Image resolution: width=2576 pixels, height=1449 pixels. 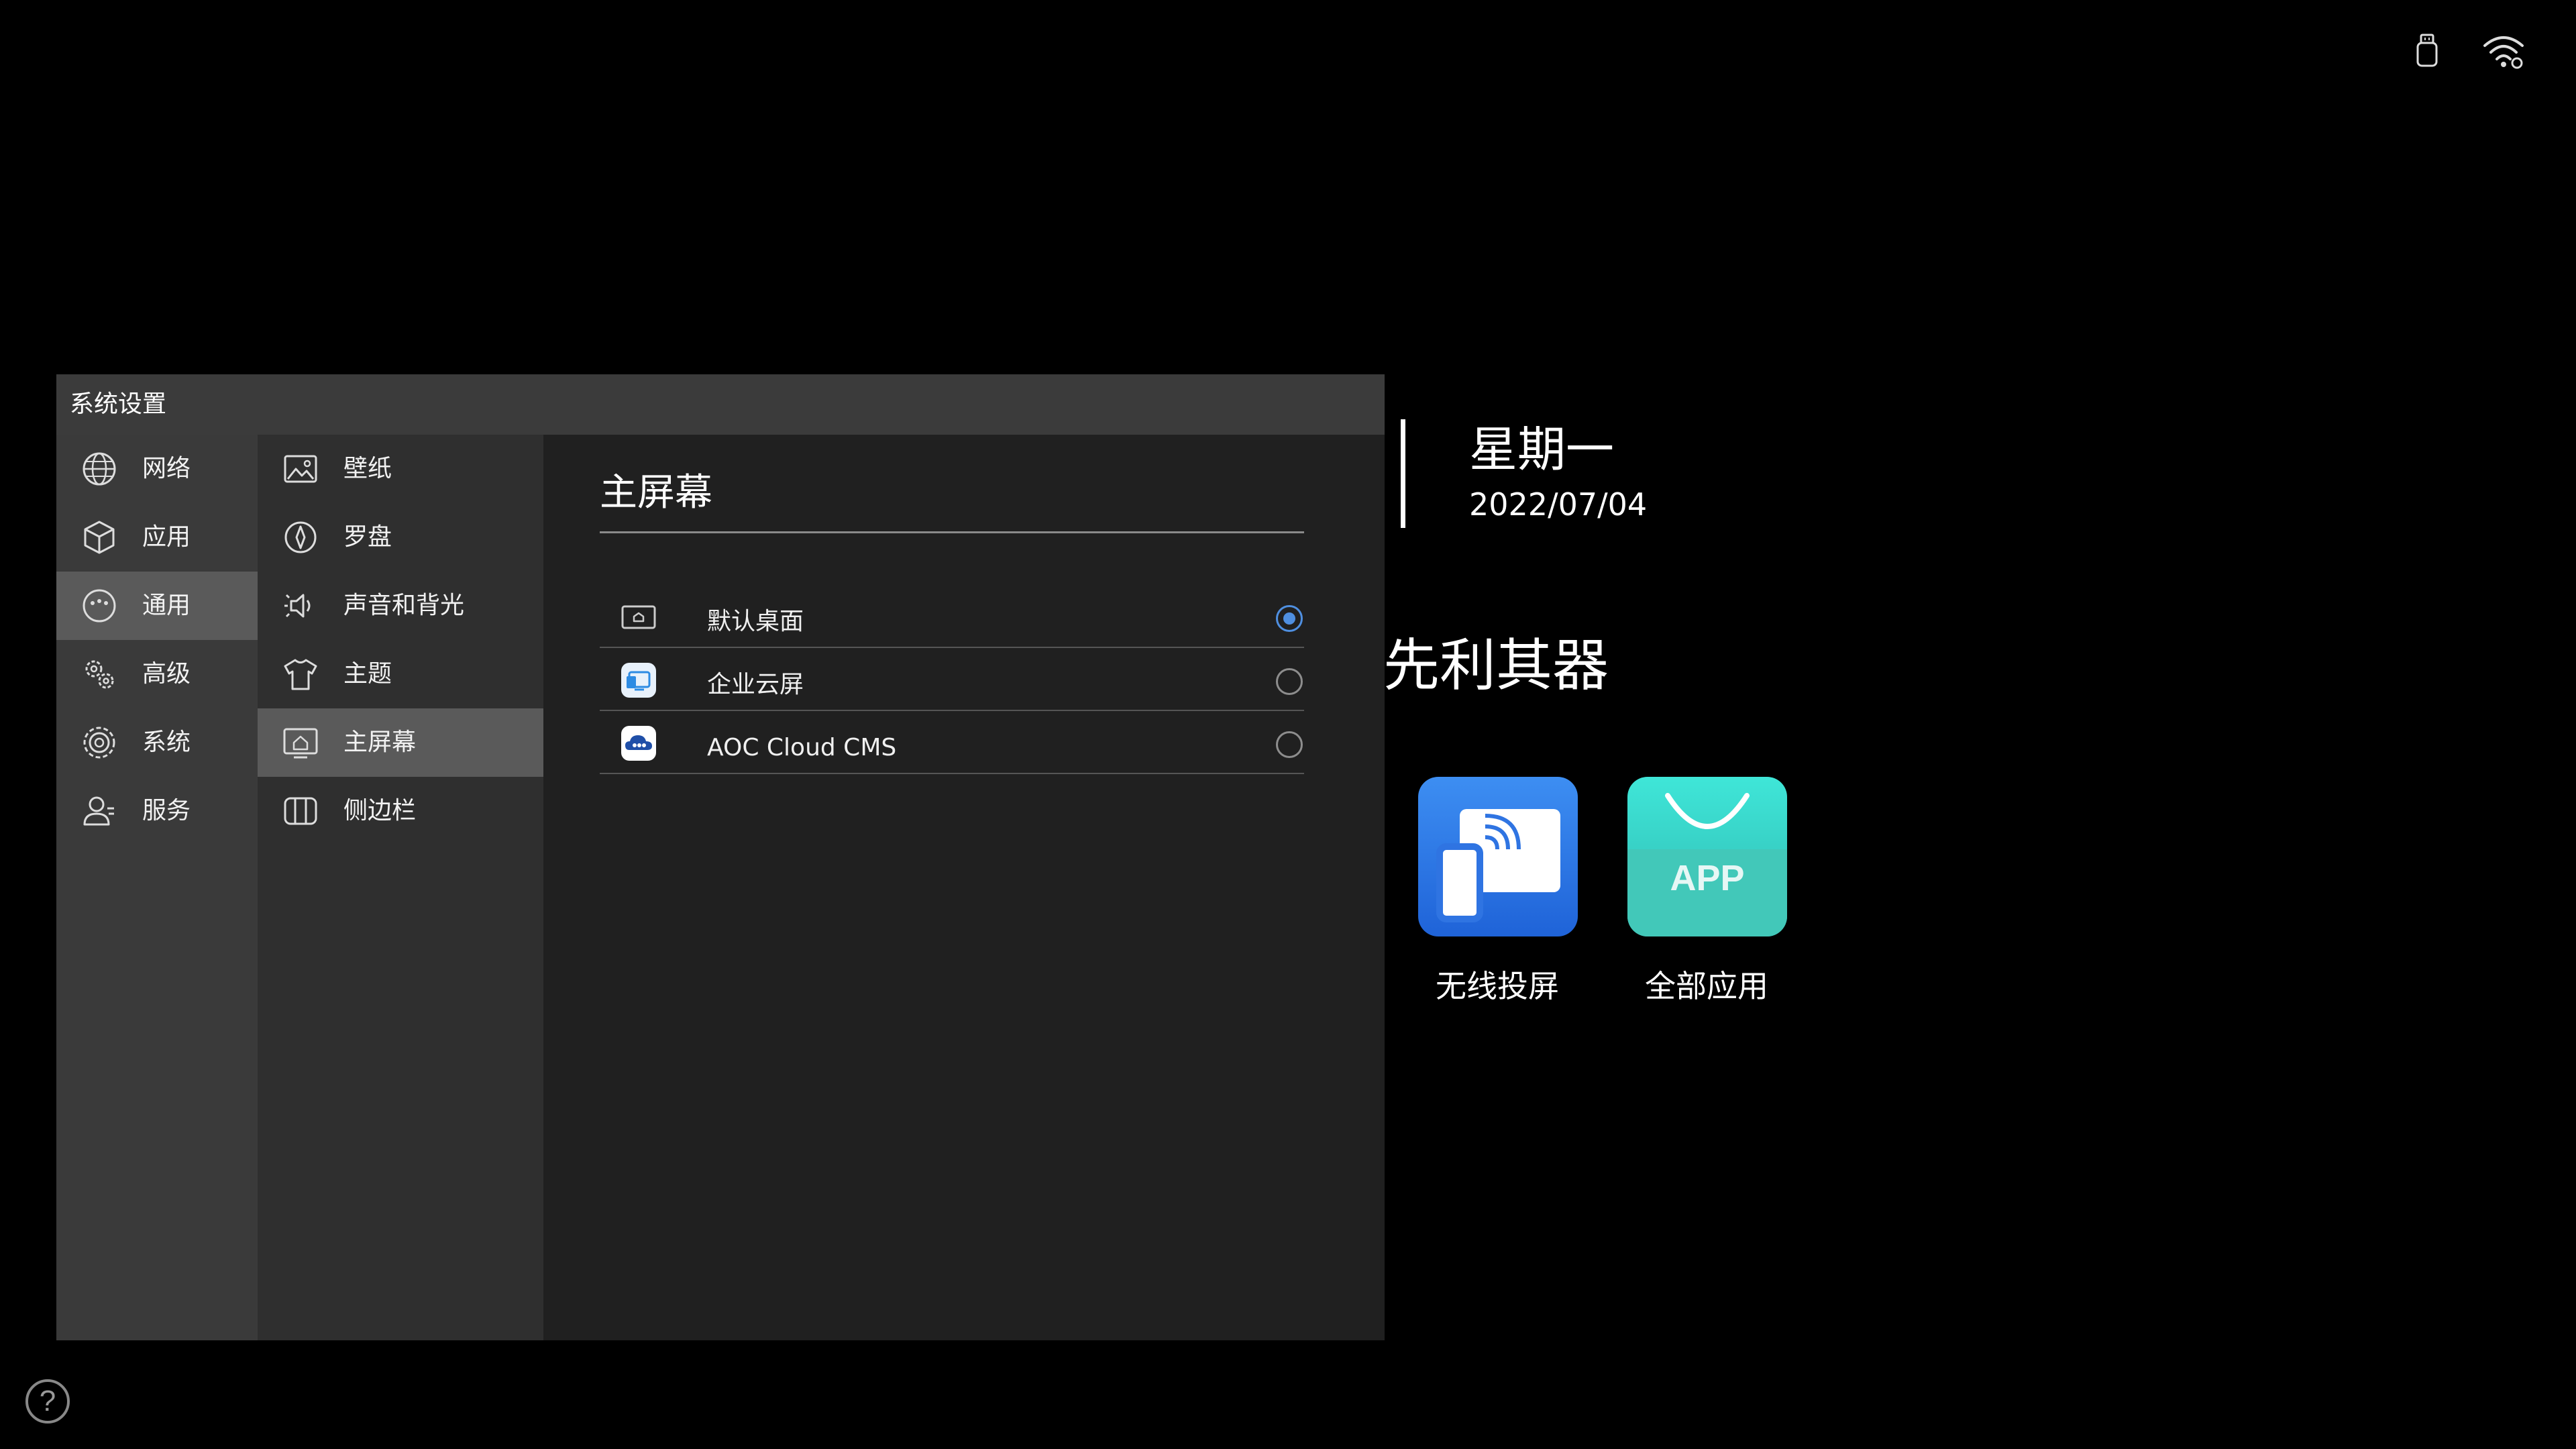 What do you see at coordinates (638, 680) in the screenshot?
I see `cloud-screen-icon` at bounding box center [638, 680].